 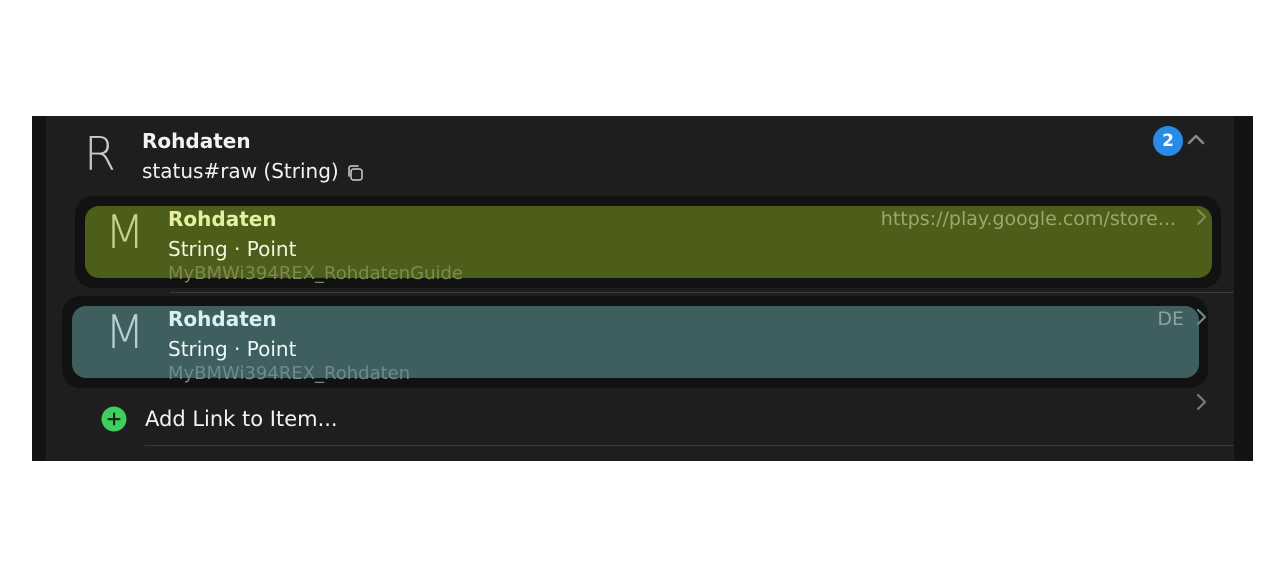 What do you see at coordinates (1196, 140) in the screenshot?
I see `chevron-up-icon` at bounding box center [1196, 140].